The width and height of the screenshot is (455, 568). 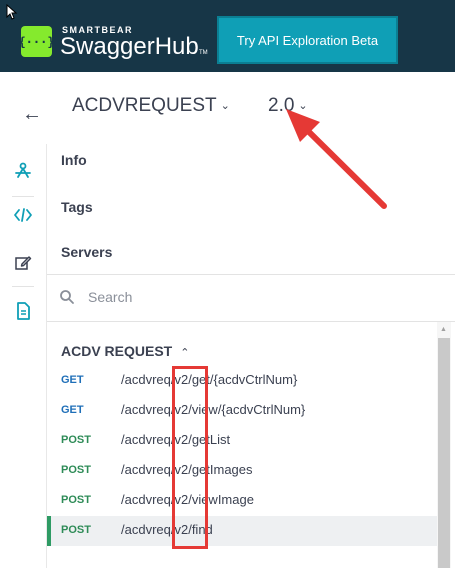 I want to click on nav-item-info: Info, so click(x=74, y=160).